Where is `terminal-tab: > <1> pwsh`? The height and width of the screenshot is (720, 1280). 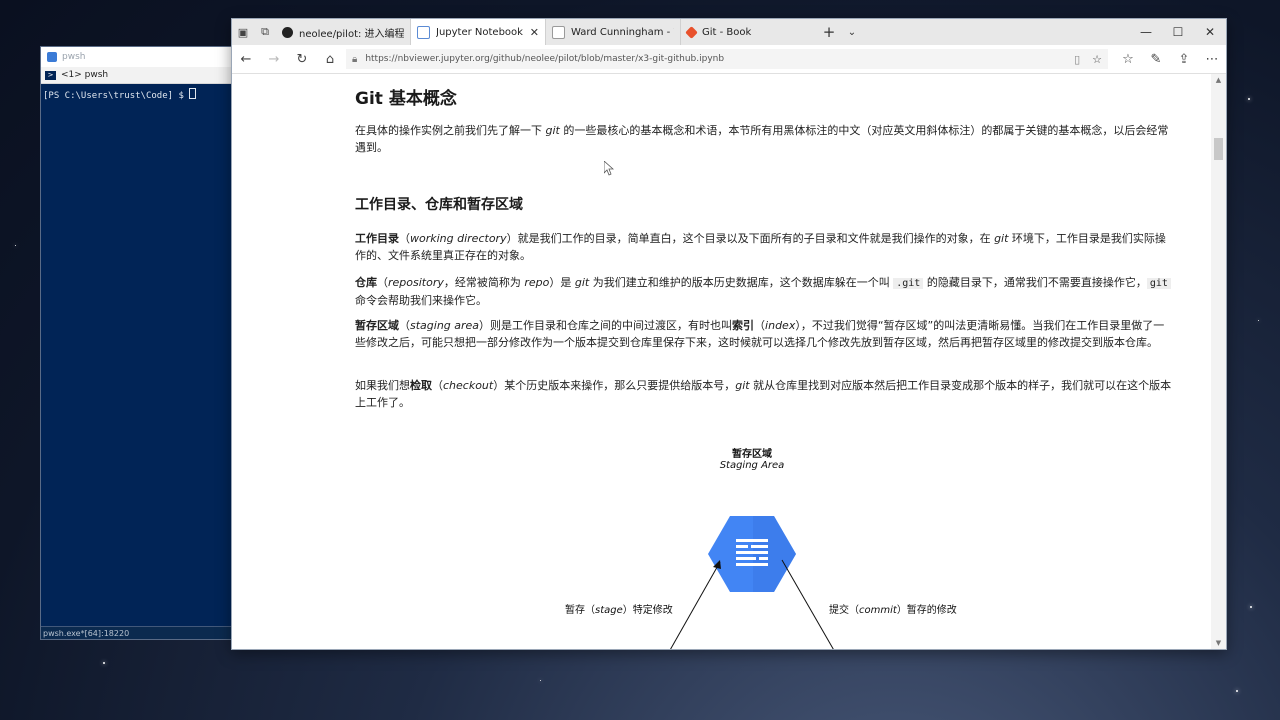
terminal-tab: > <1> pwsh is located at coordinates (137, 75).